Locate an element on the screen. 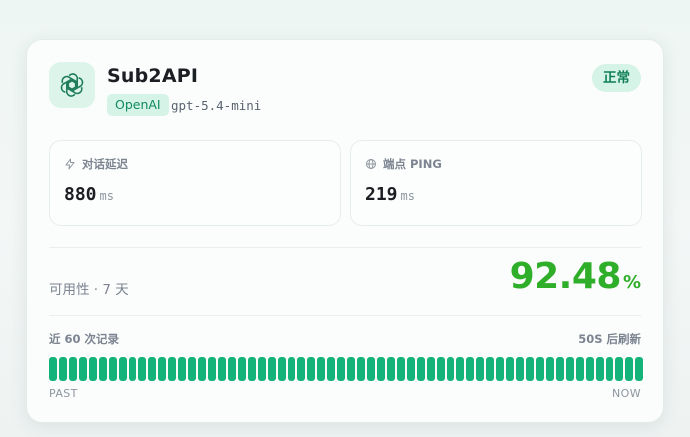  provider-badge: OpenAI is located at coordinates (138, 105).